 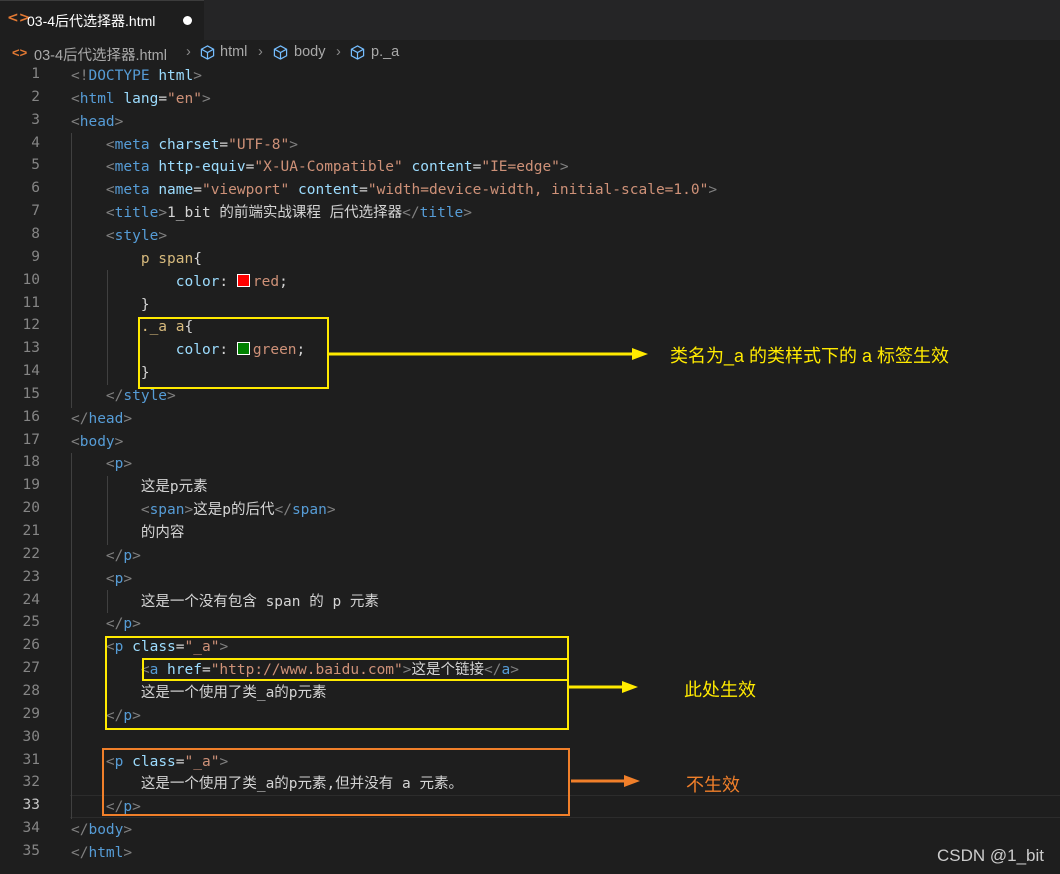 What do you see at coordinates (713, 785) in the screenshot?
I see `annotation-note-3: 不生效` at bounding box center [713, 785].